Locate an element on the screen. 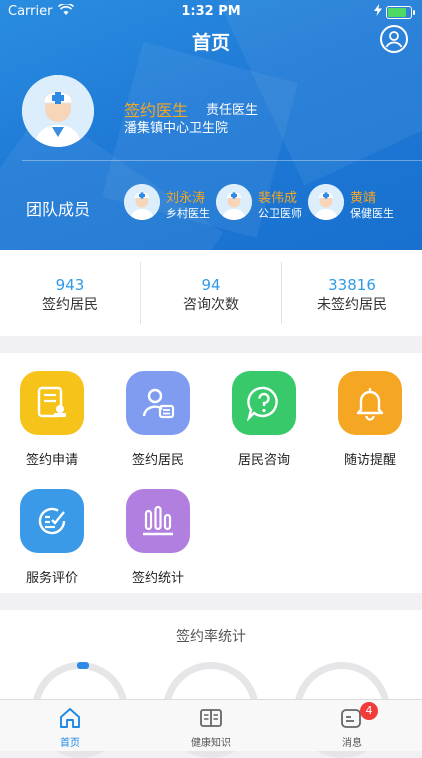  stat-signed-residents: 943 签约居民 is located at coordinates (70, 293).